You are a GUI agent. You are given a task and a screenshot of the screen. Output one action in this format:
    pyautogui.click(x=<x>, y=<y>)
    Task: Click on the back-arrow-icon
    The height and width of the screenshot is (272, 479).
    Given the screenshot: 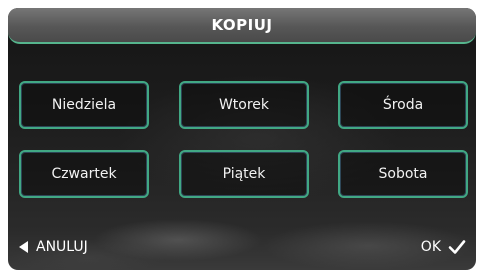 What is the action you would take?
    pyautogui.click(x=23, y=247)
    